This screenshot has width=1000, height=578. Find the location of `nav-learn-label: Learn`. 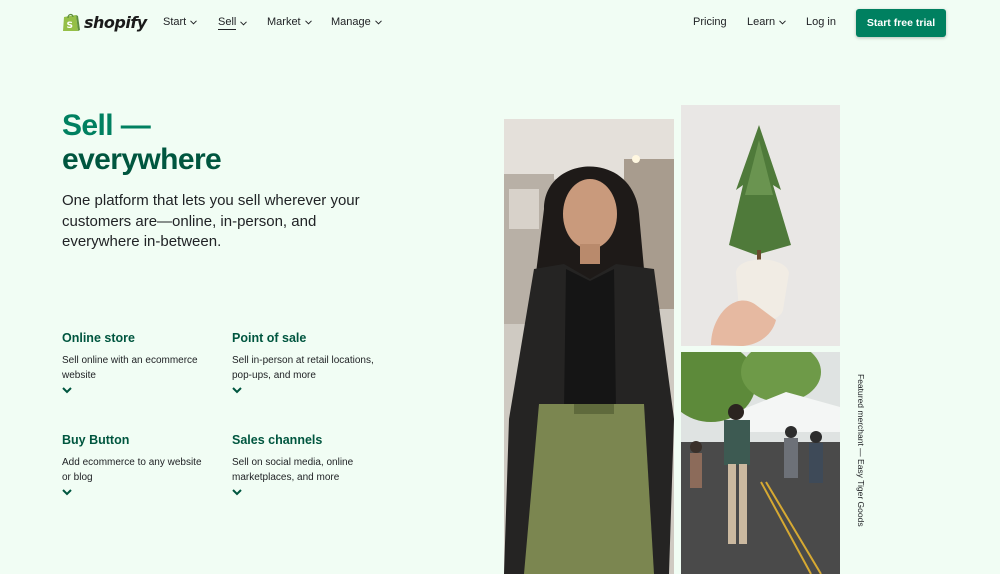

nav-learn-label: Learn is located at coordinates (761, 22).